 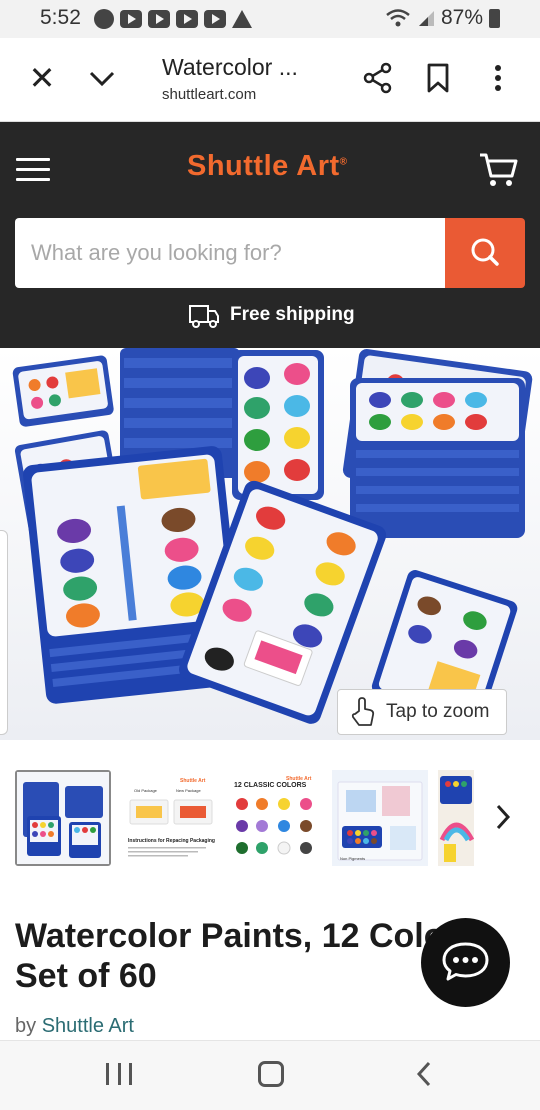 I want to click on search-bar, so click(x=270, y=253).